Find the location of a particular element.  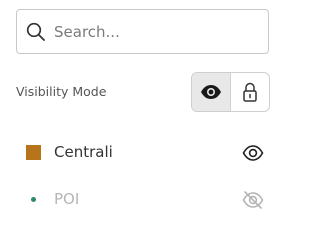

visibility-mode-toggle is located at coordinates (230, 92).